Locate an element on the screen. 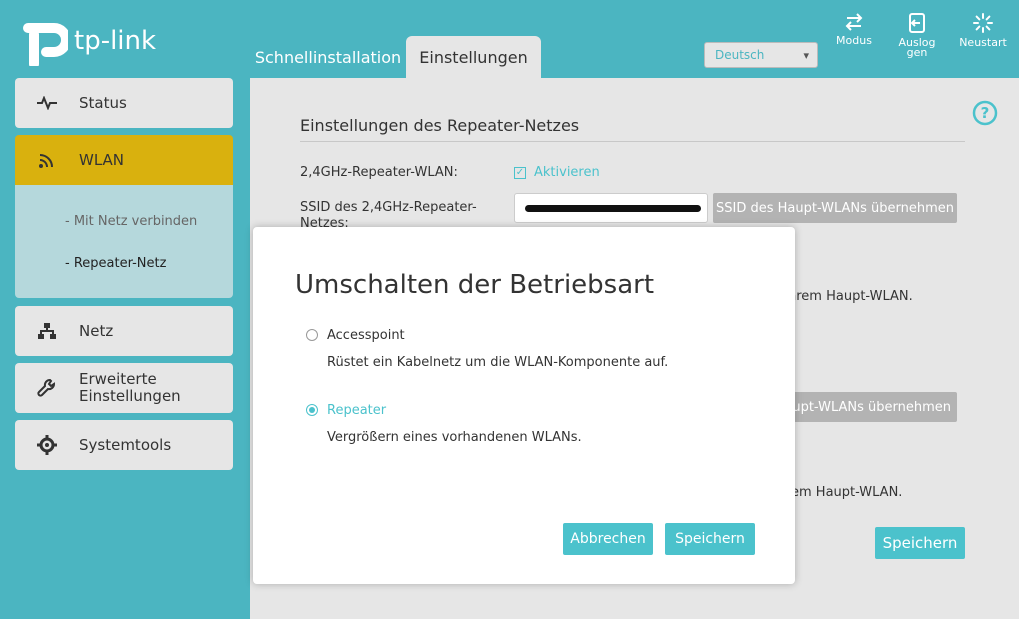 Image resolution: width=1019 pixels, height=619 pixels. sidebar-item-label: Erweiterte Einstellungen is located at coordinates (130, 387).